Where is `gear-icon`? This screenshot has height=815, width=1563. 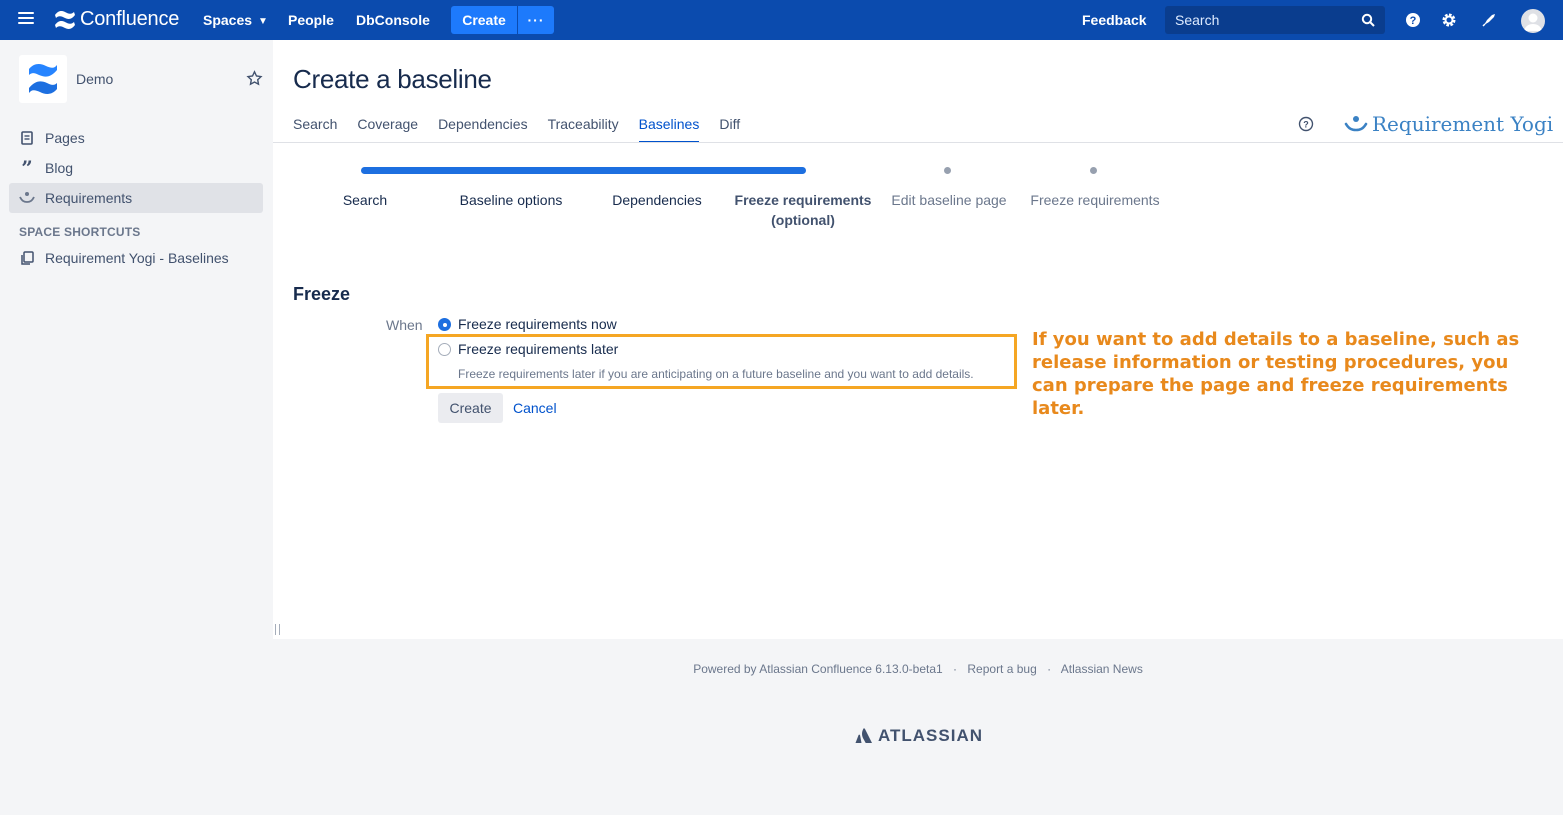 gear-icon is located at coordinates (1449, 20).